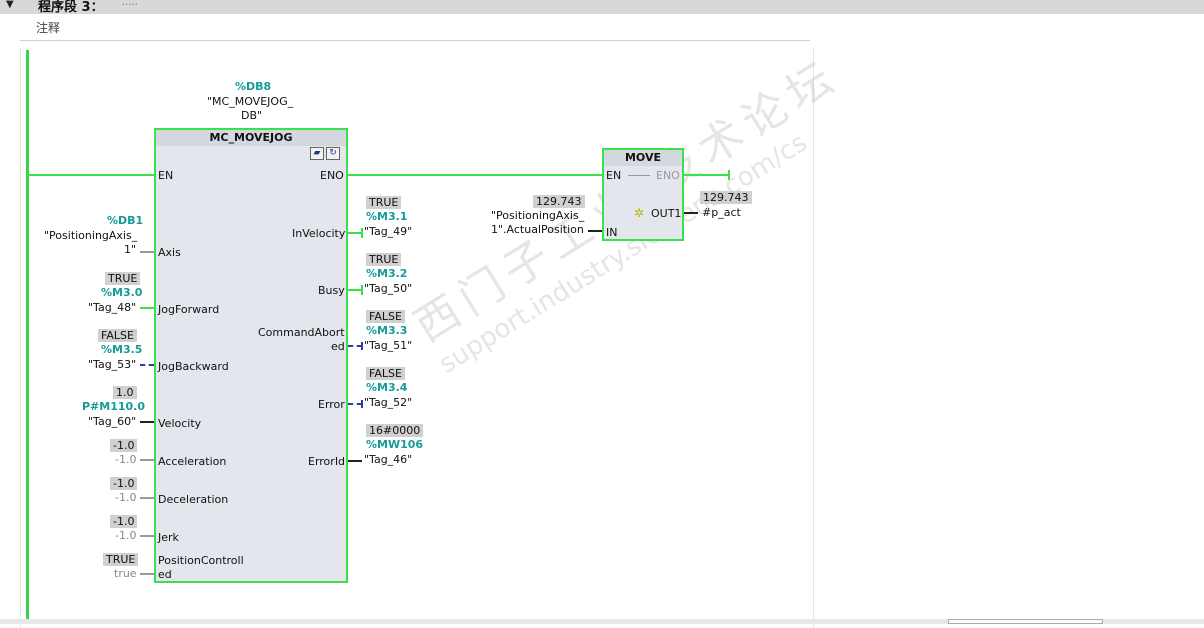 This screenshot has height=628, width=1204. What do you see at coordinates (331, 404) in the screenshot?
I see `pin-error: Error` at bounding box center [331, 404].